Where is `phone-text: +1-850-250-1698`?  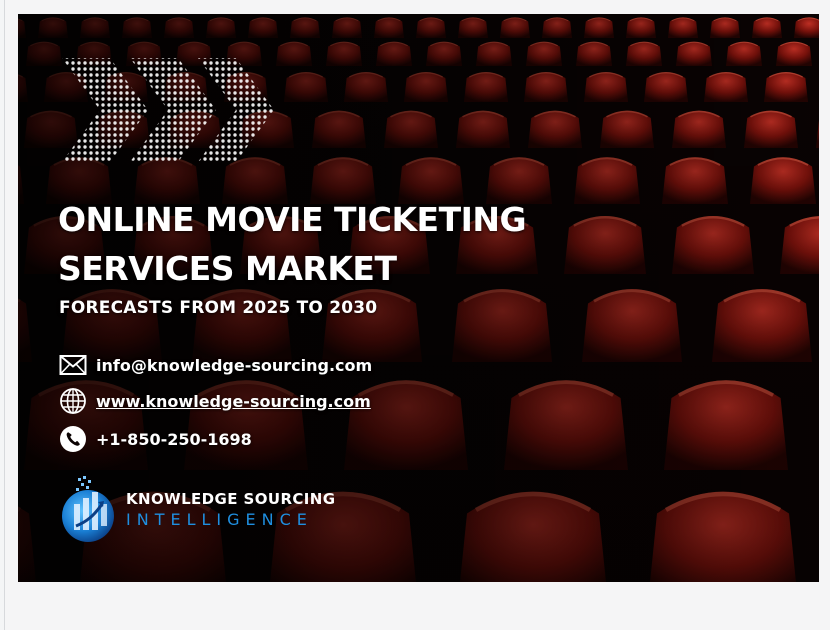
phone-text: +1-850-250-1698 is located at coordinates (174, 439).